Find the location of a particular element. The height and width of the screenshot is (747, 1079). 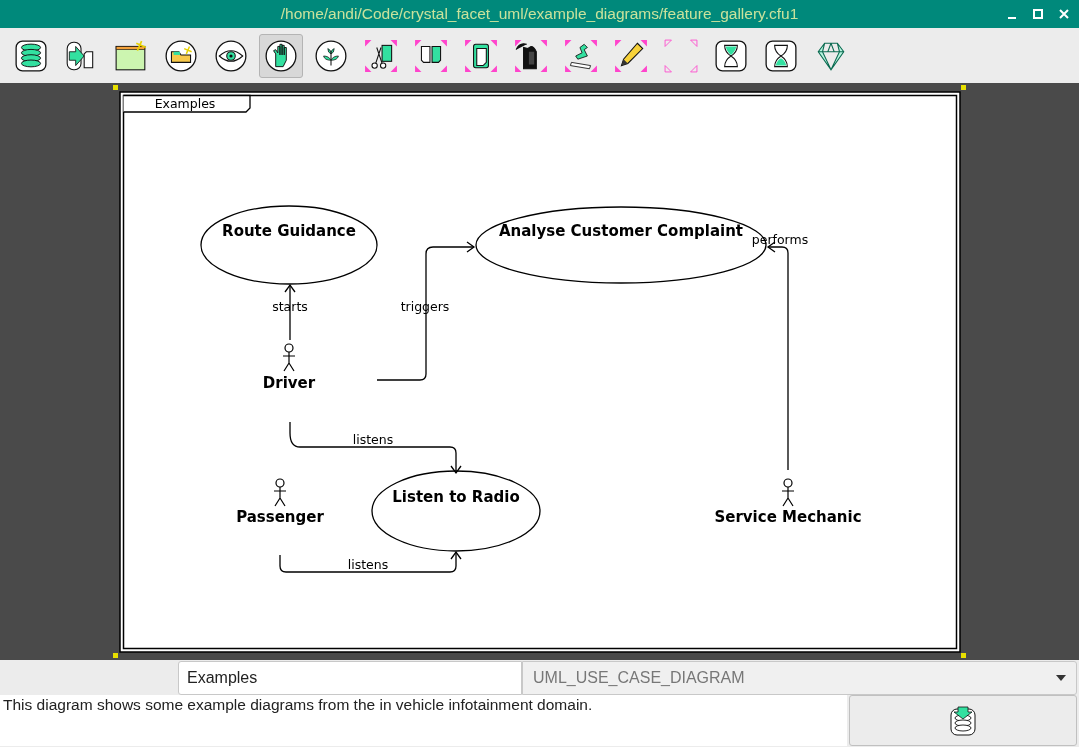

description-field: This diagram shows some example diagrams from the in vehicle infotainment domain. is located at coordinates (423, 720).